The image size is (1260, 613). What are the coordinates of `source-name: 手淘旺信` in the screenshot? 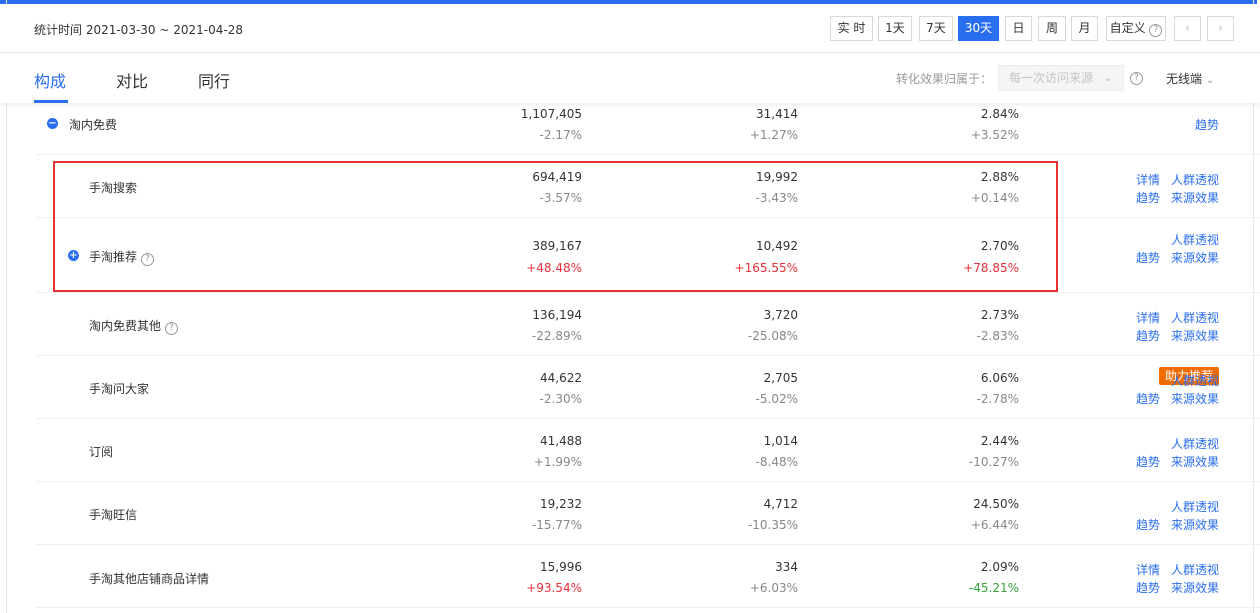 It's located at (113, 515).